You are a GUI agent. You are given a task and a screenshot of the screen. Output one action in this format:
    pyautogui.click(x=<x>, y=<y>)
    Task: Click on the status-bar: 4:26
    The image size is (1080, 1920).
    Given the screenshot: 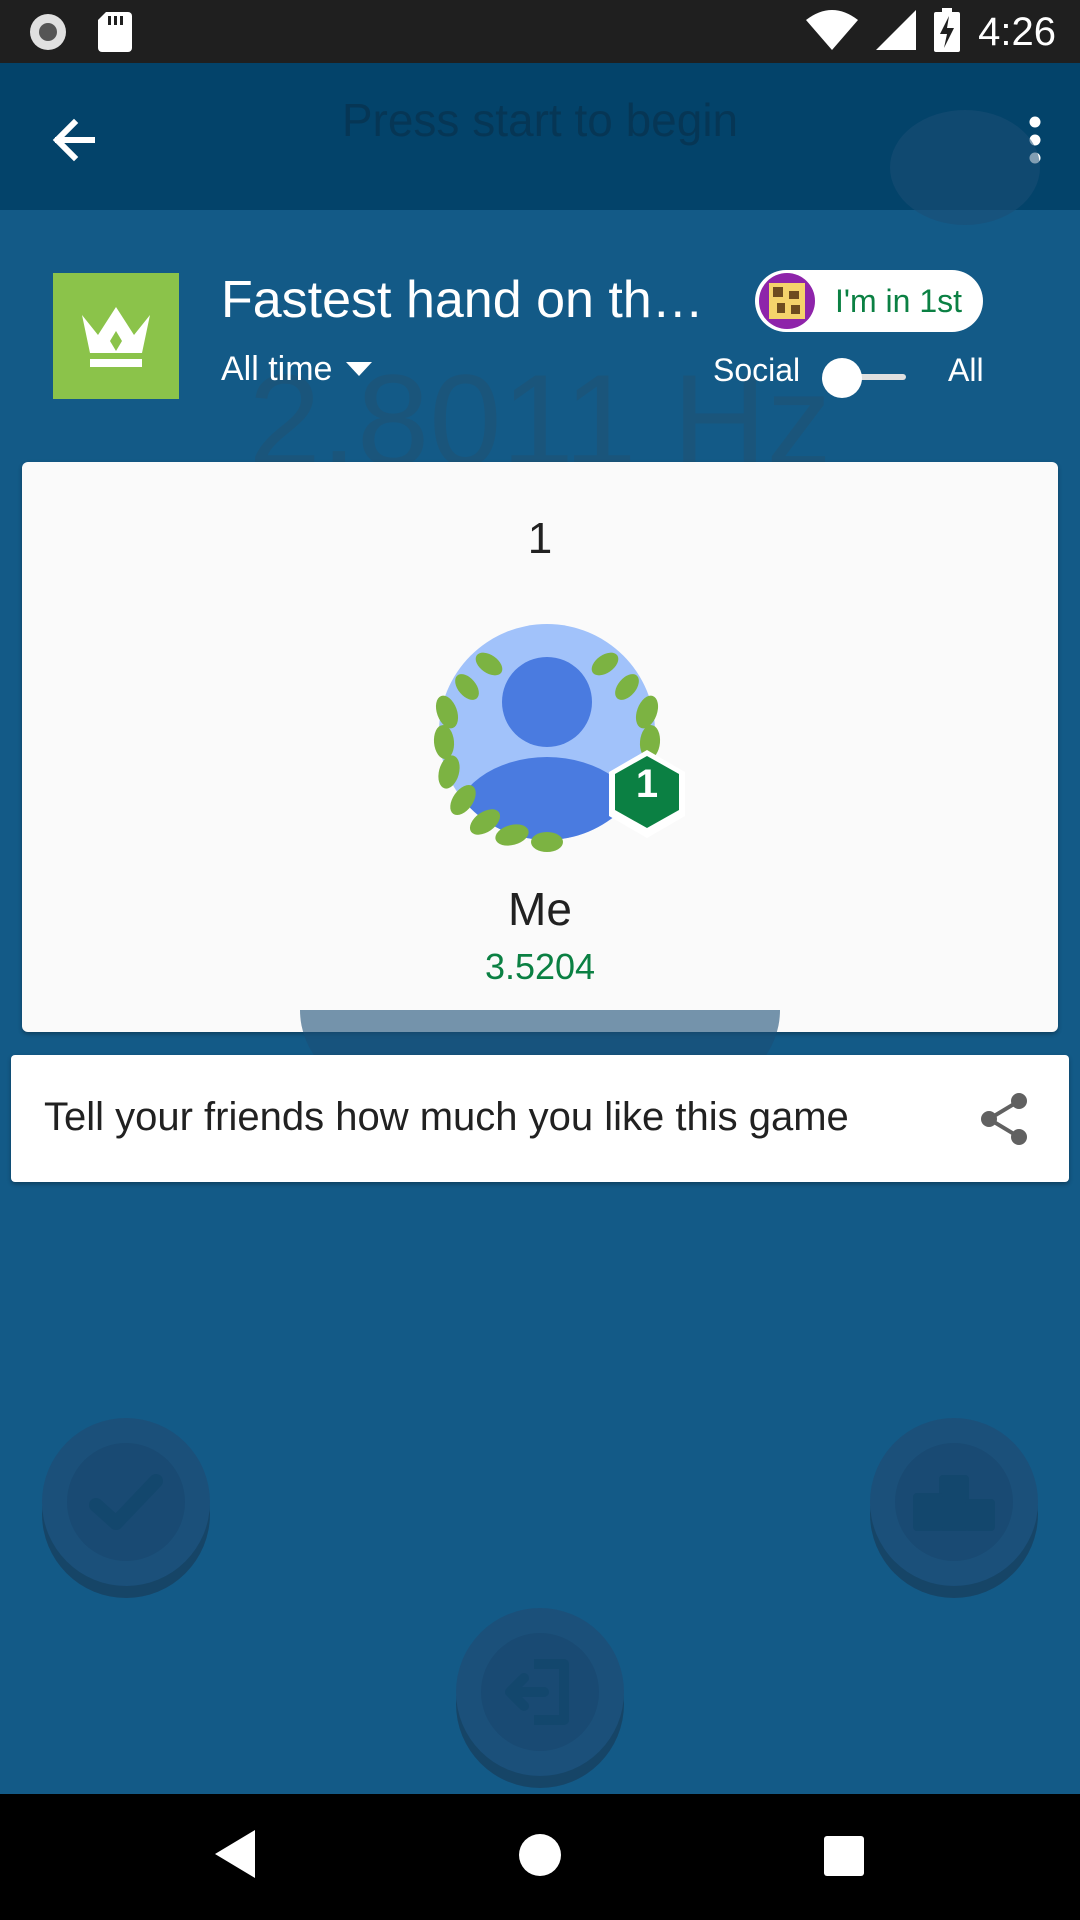 What is the action you would take?
    pyautogui.click(x=540, y=31)
    